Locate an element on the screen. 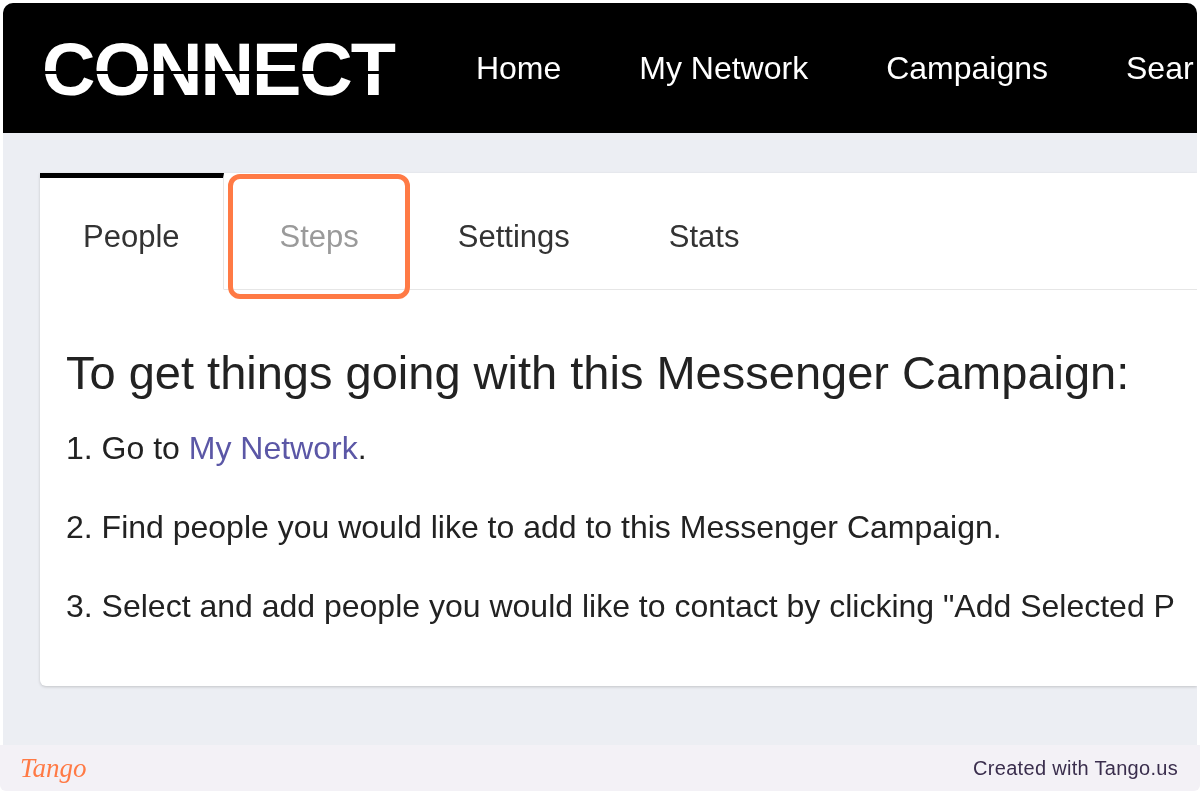 The height and width of the screenshot is (791, 1200). nav-link: Sear is located at coordinates (1160, 68).